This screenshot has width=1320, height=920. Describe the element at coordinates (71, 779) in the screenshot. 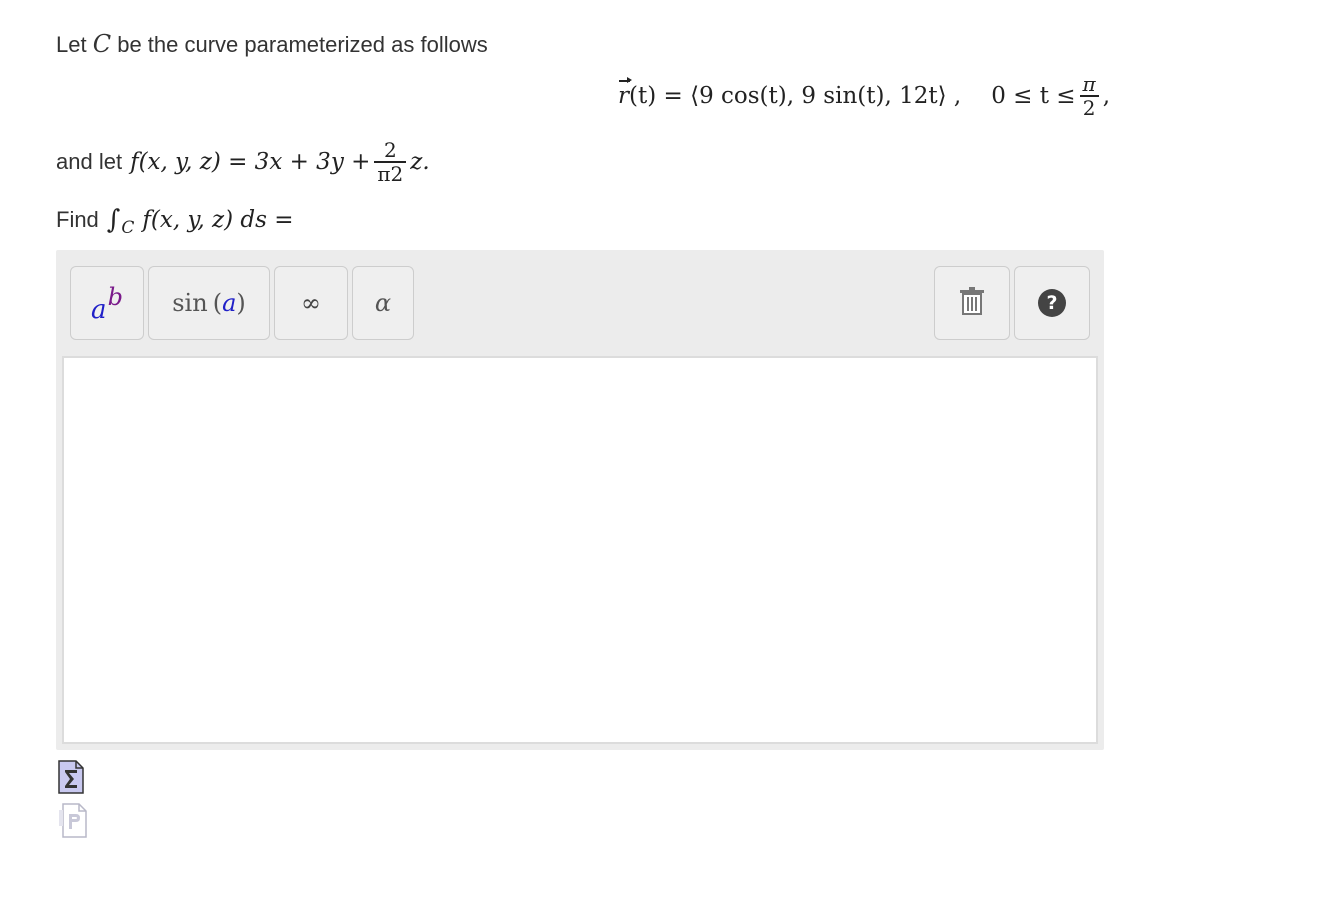

I see `sigma-file-icon` at that location.